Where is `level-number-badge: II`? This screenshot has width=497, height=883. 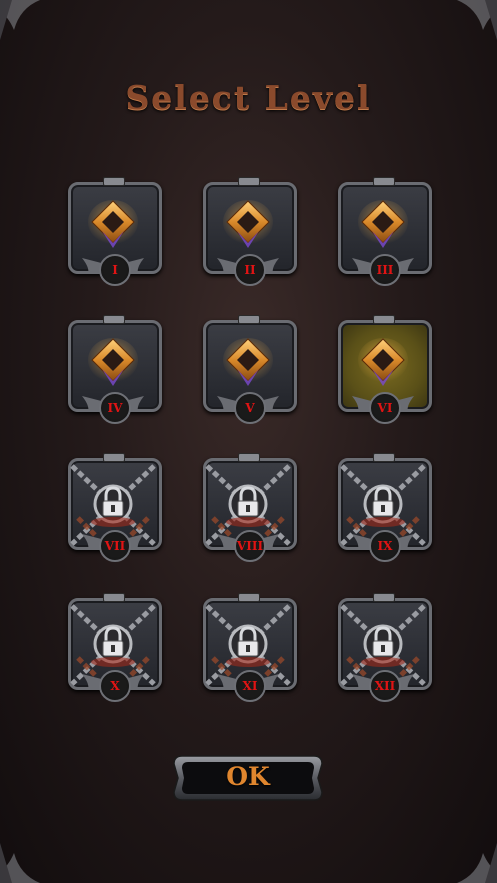
level-number-badge: II is located at coordinates (250, 270).